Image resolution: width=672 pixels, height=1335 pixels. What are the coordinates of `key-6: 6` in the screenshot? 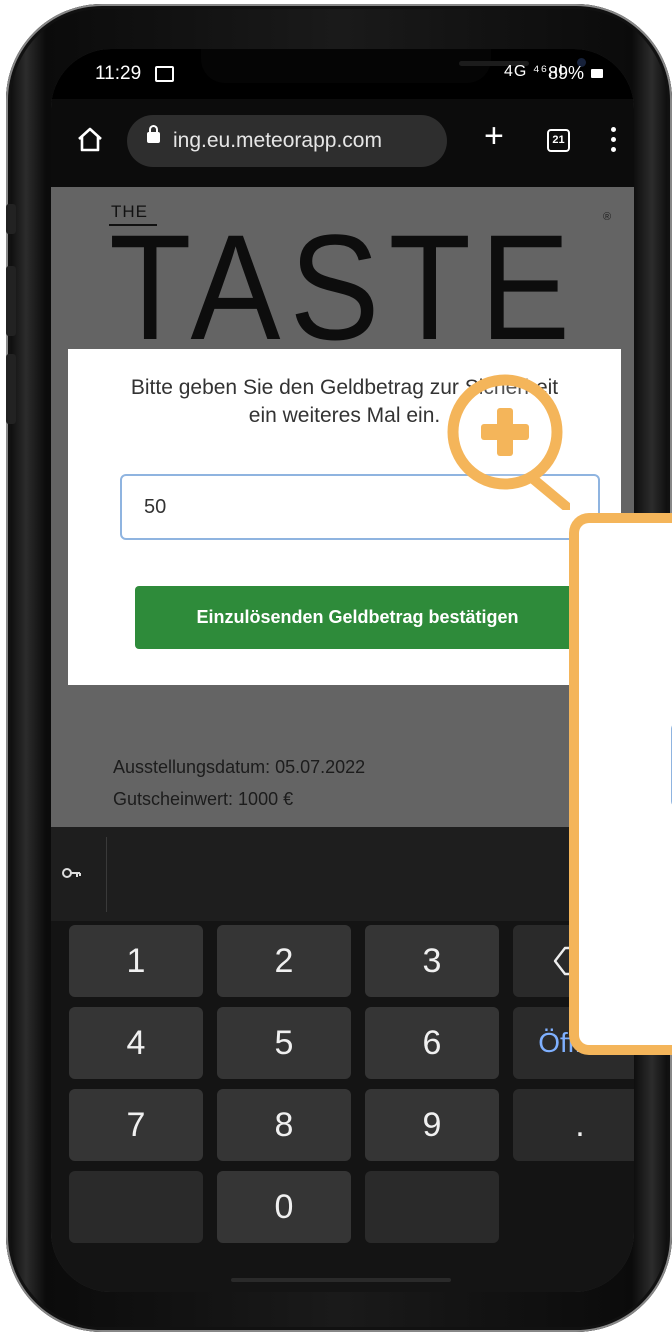 It's located at (432, 1043).